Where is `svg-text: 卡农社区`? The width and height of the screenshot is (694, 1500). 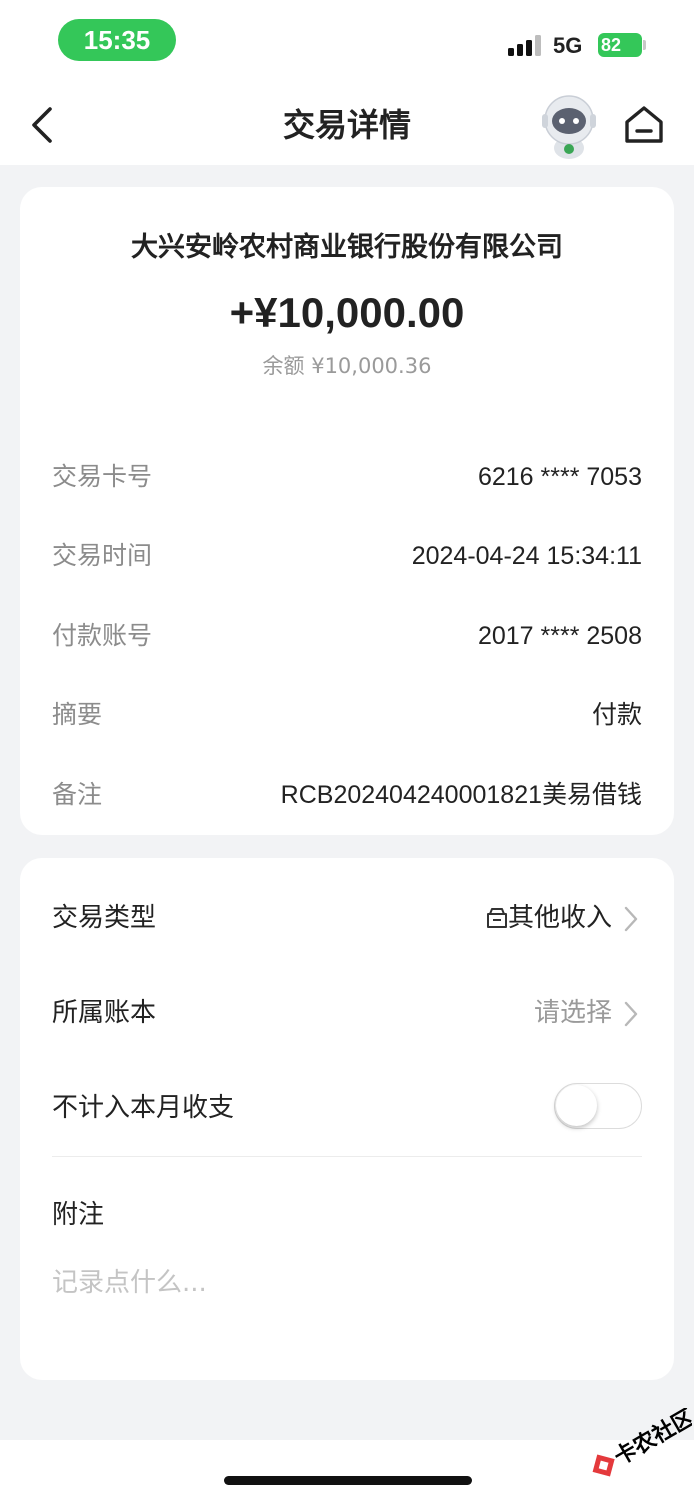
svg-text: 卡农社区 is located at coordinates (651, 1439).